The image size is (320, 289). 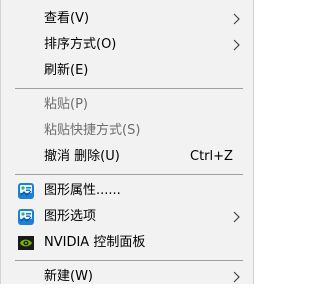 I want to click on menu-item-undo-delete: 撤消 删除(U) Ctrl+Z, so click(x=127, y=157).